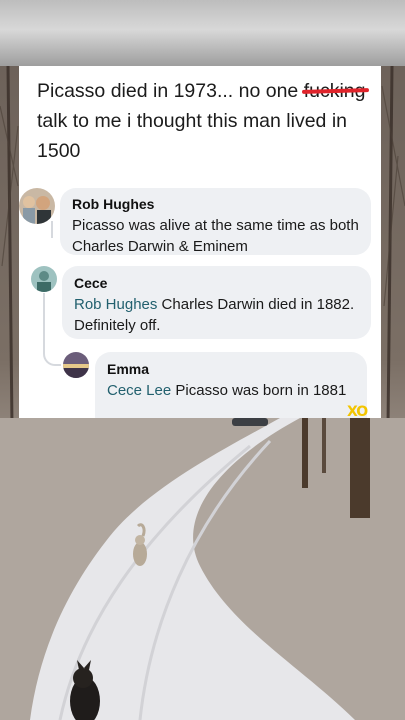  What do you see at coordinates (139, 390) in the screenshot?
I see `mention-link: Cece Lee` at bounding box center [139, 390].